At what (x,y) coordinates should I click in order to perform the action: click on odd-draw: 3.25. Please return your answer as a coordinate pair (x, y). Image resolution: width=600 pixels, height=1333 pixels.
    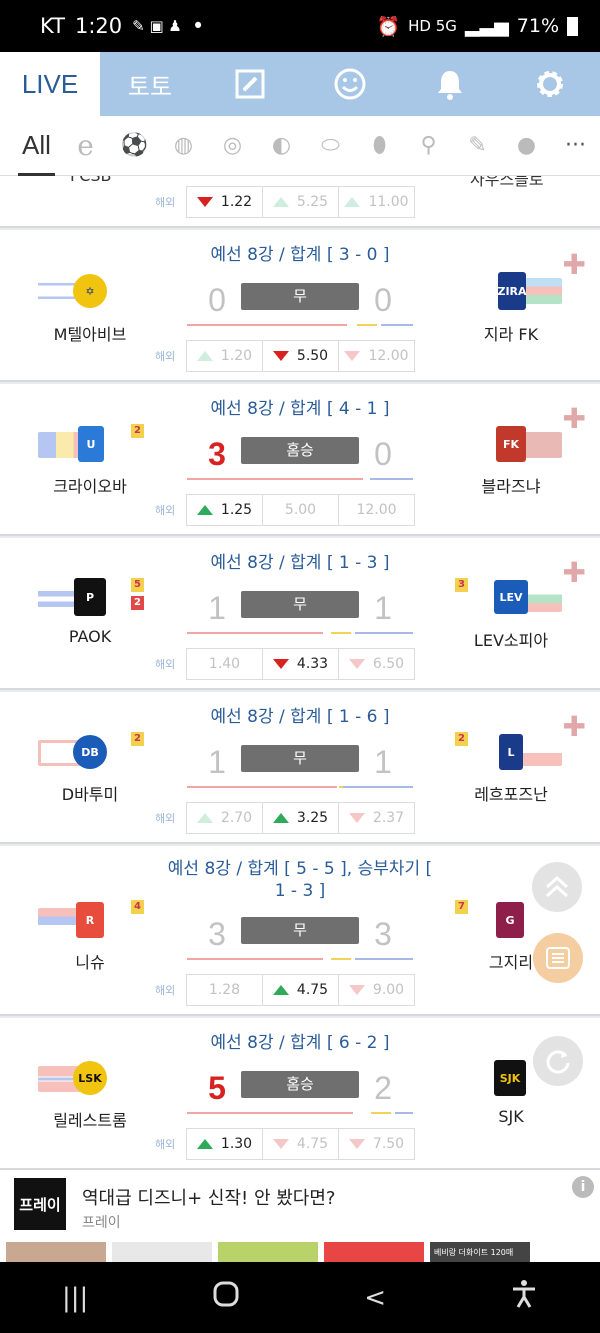
    Looking at the image, I should click on (300, 818).